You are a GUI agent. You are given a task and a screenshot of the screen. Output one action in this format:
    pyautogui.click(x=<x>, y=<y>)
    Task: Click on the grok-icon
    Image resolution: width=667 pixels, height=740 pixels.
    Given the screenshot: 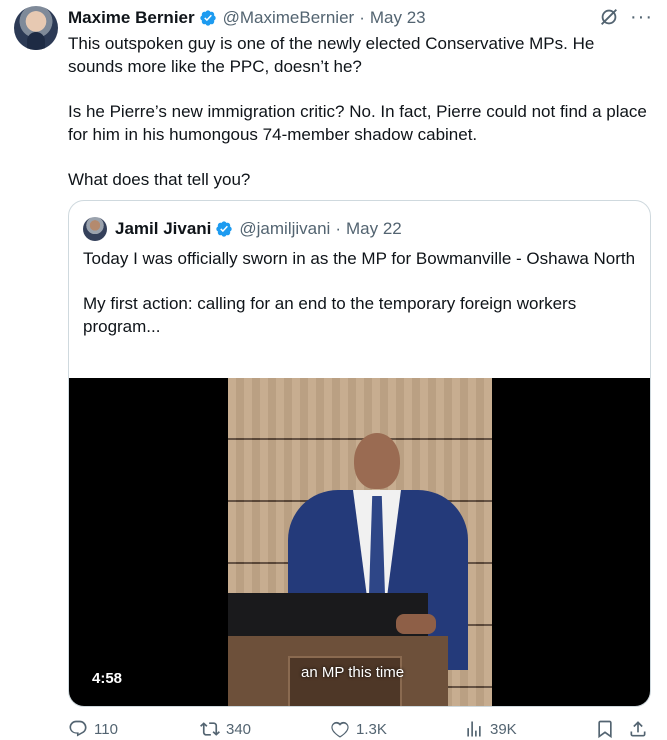 What is the action you would take?
    pyautogui.click(x=609, y=17)
    